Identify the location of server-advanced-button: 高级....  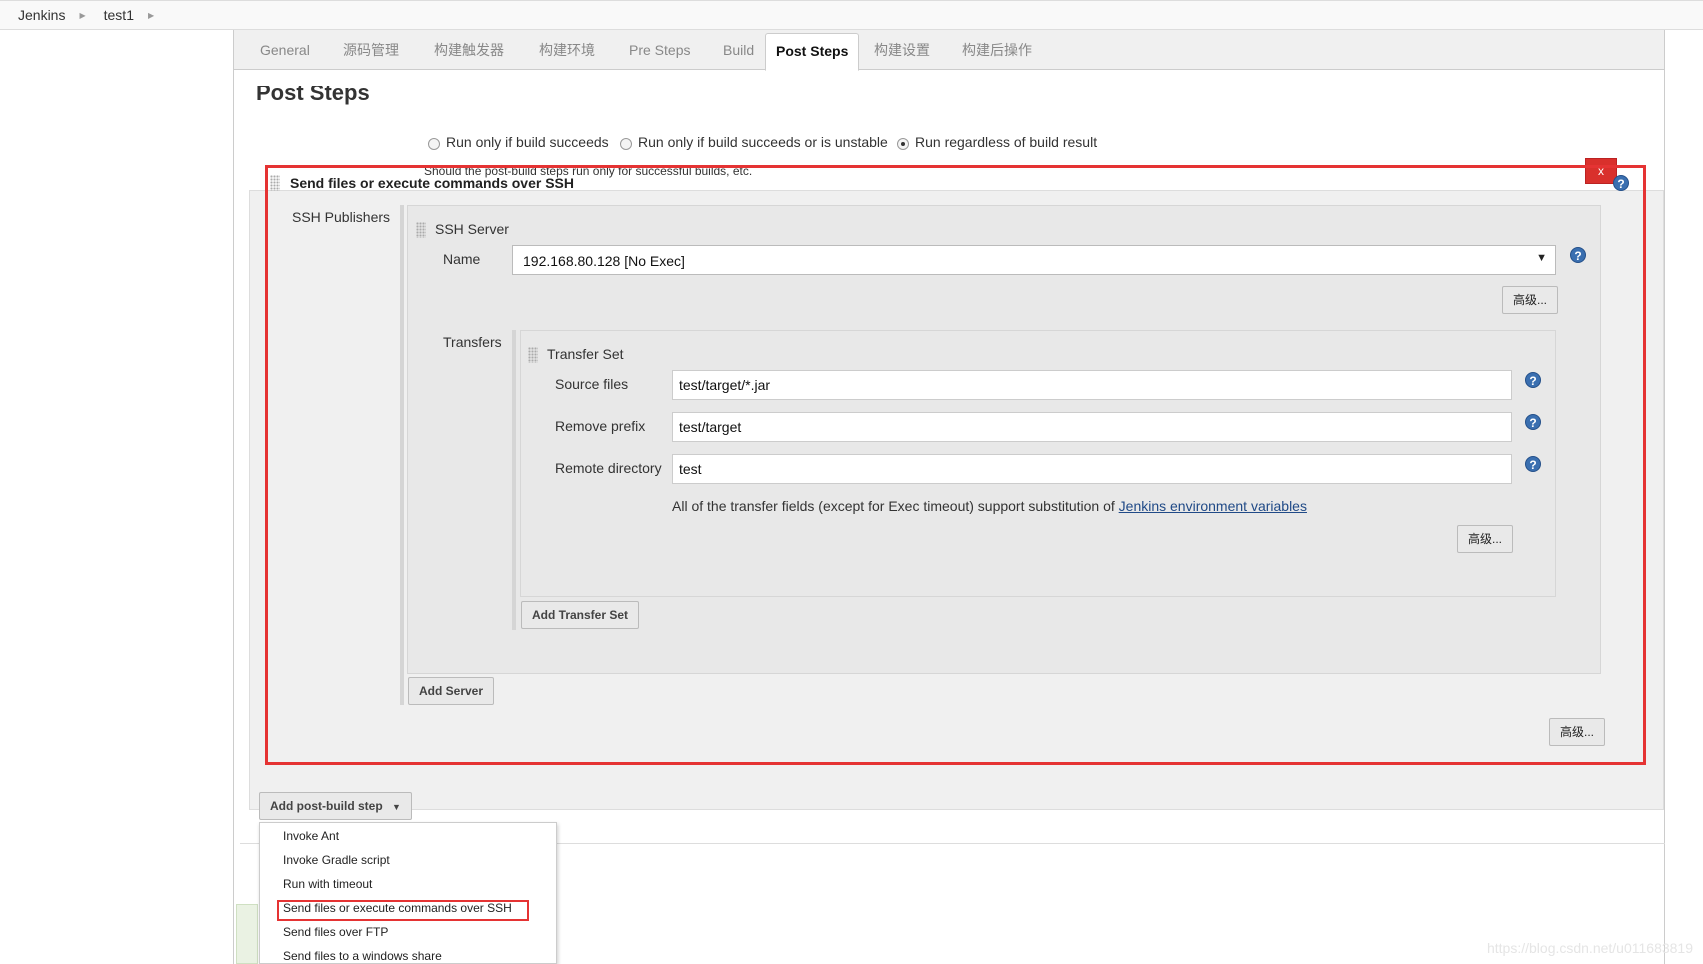
(1530, 300).